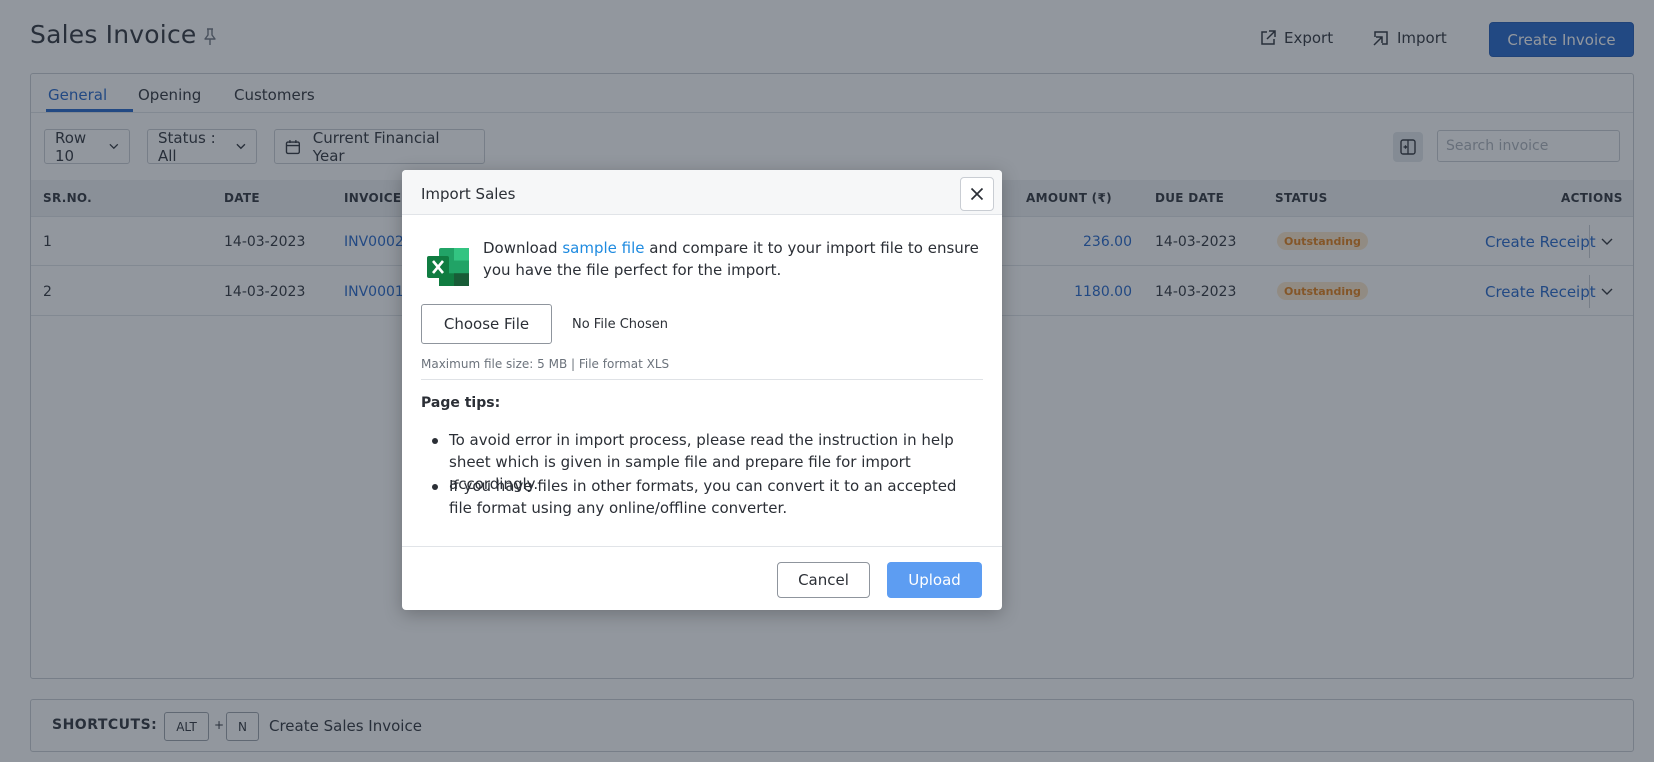  I want to click on close-icon, so click(977, 194).